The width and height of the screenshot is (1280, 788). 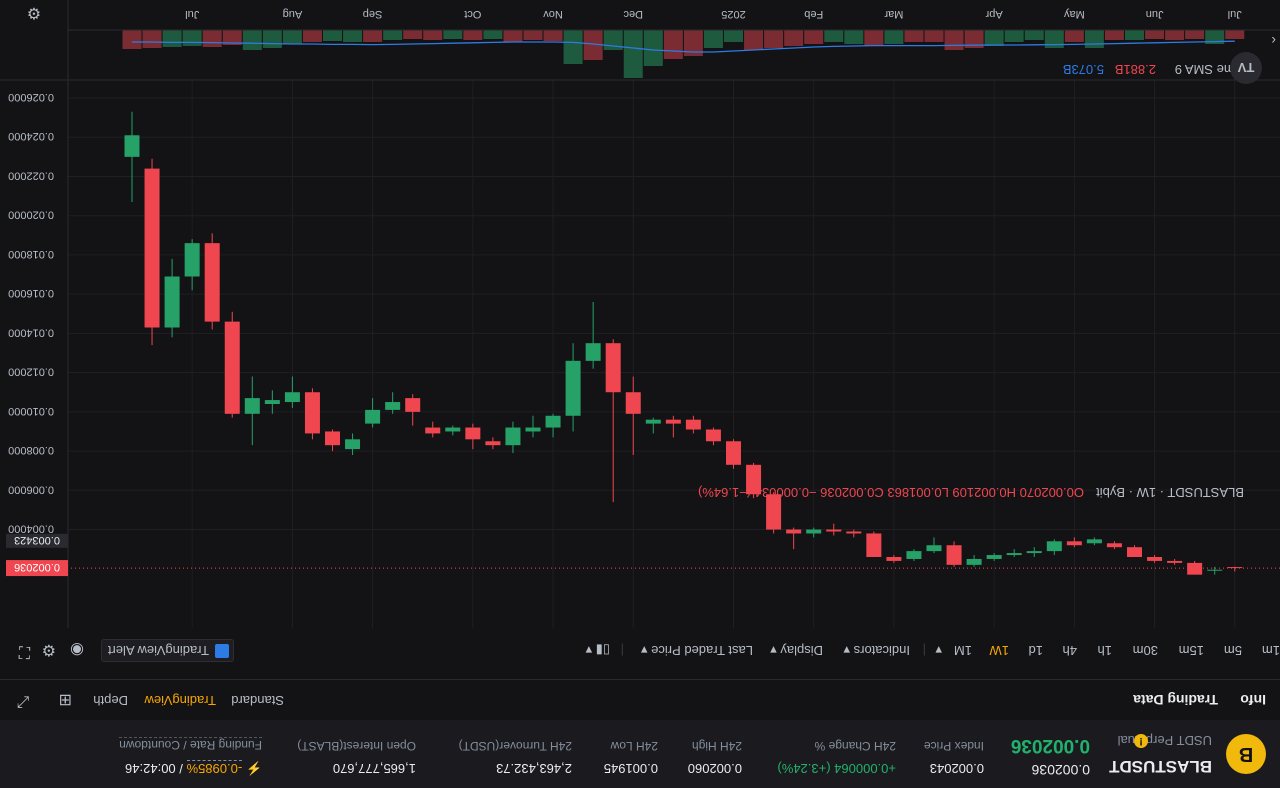 What do you see at coordinates (1145, 650) in the screenshot?
I see `interval-30m: 30m` at bounding box center [1145, 650].